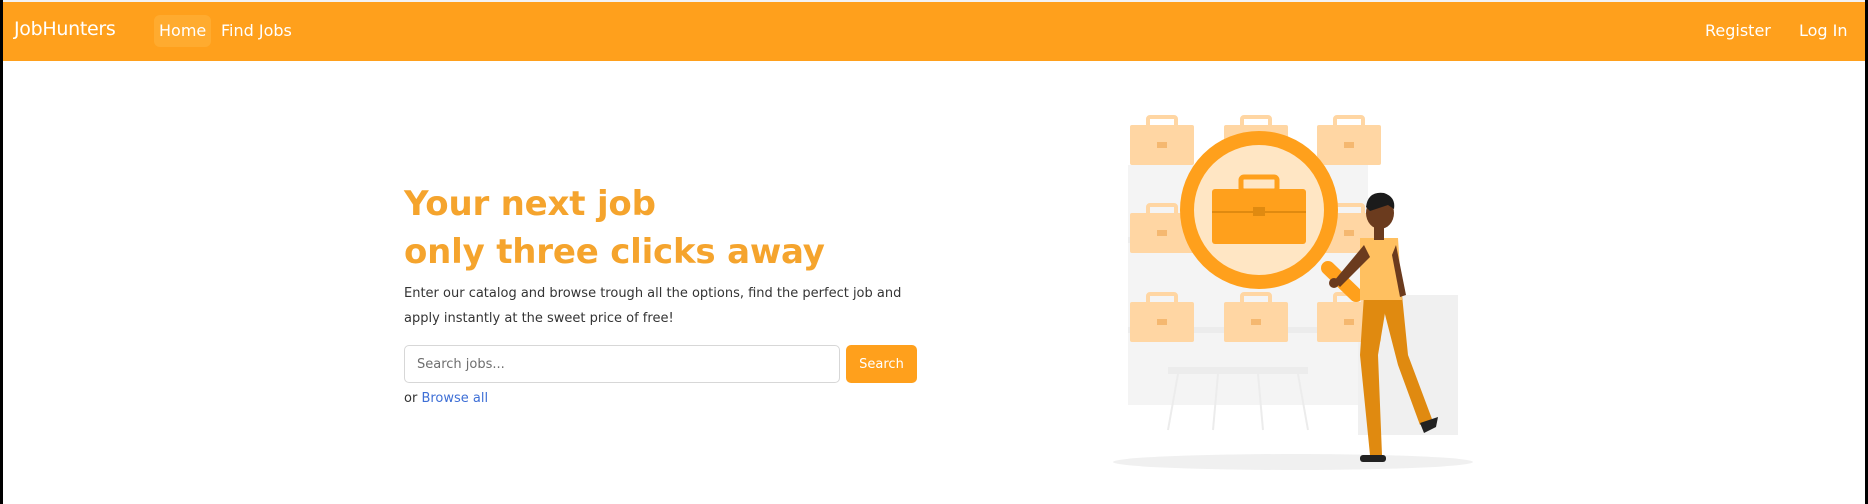 The width and height of the screenshot is (1868, 504). Describe the element at coordinates (881, 364) in the screenshot. I see `search-button: Search` at that location.